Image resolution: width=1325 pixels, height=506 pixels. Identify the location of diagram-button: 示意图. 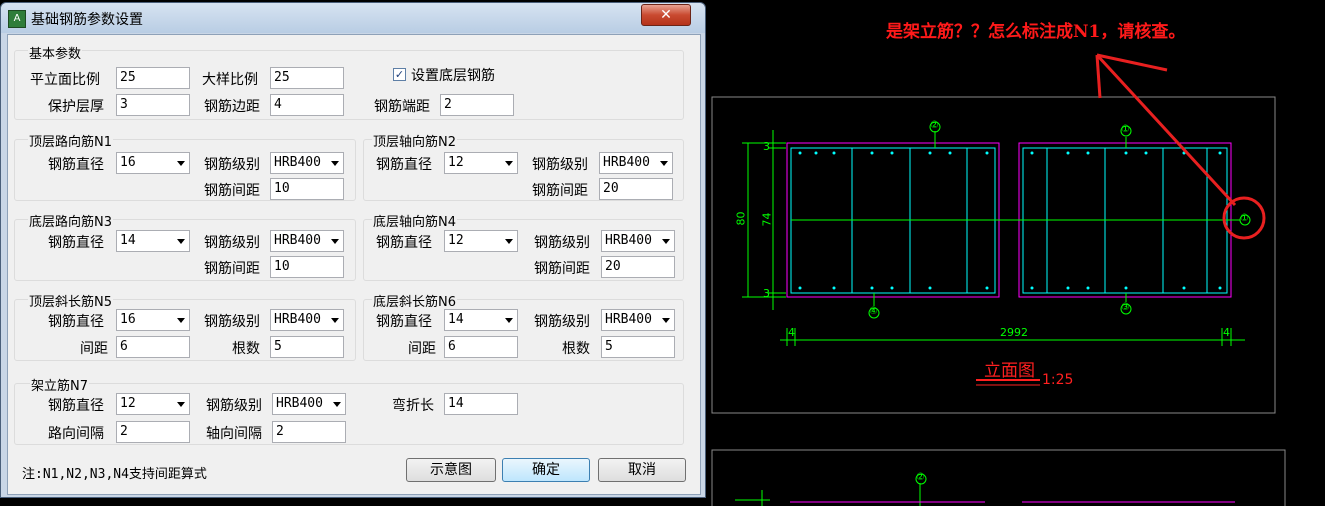
(451, 470).